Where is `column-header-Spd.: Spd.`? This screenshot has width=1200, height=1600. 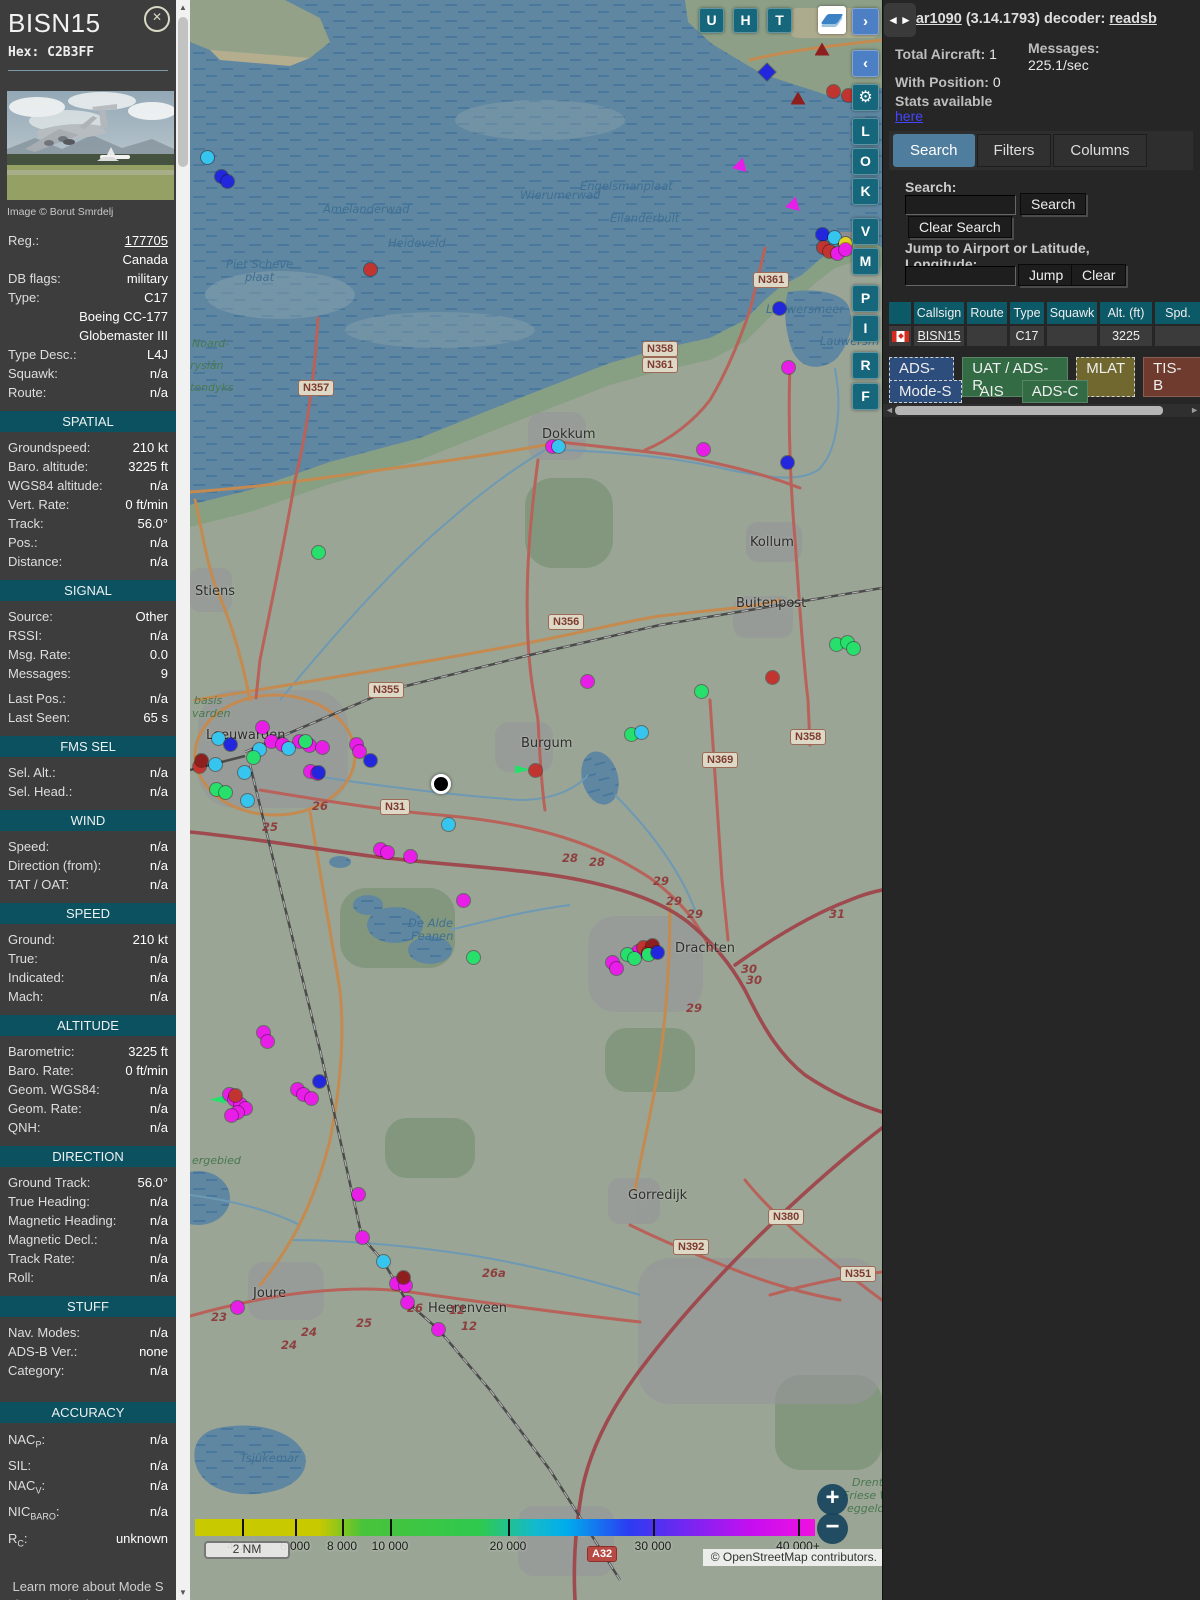
column-header-Spd.: Spd. is located at coordinates (1177, 313).